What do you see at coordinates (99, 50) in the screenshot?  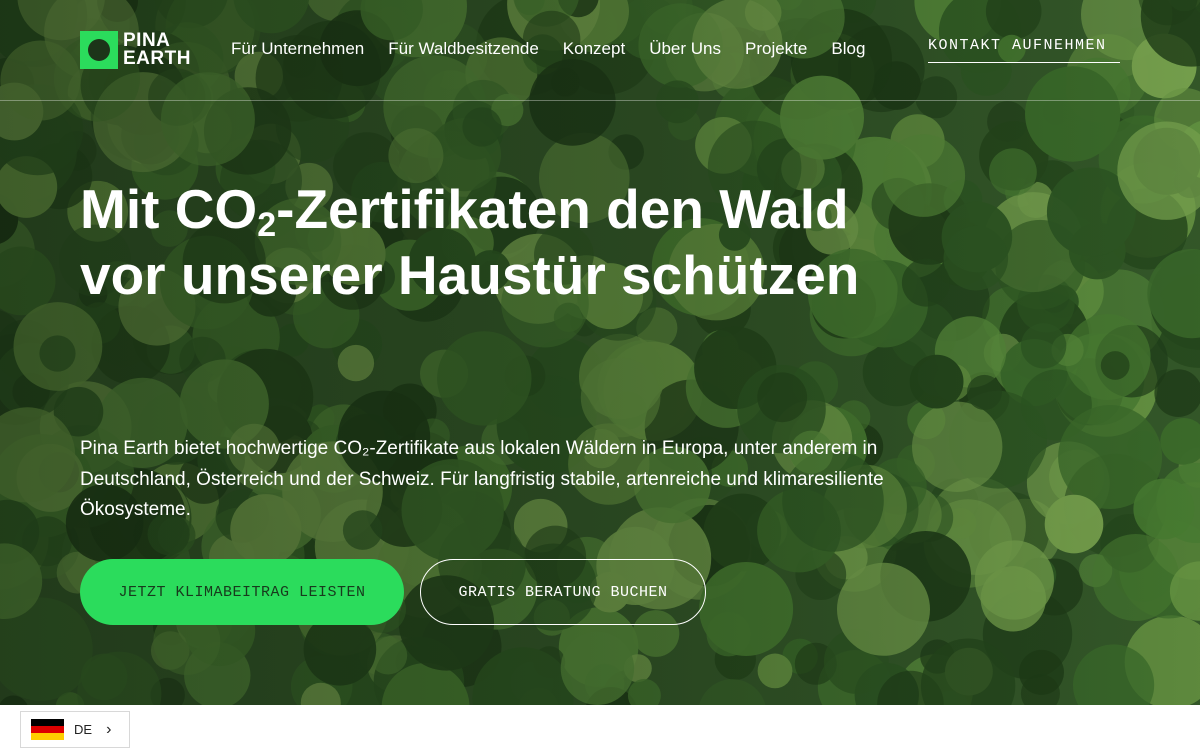 I see `logo-mark-icon` at bounding box center [99, 50].